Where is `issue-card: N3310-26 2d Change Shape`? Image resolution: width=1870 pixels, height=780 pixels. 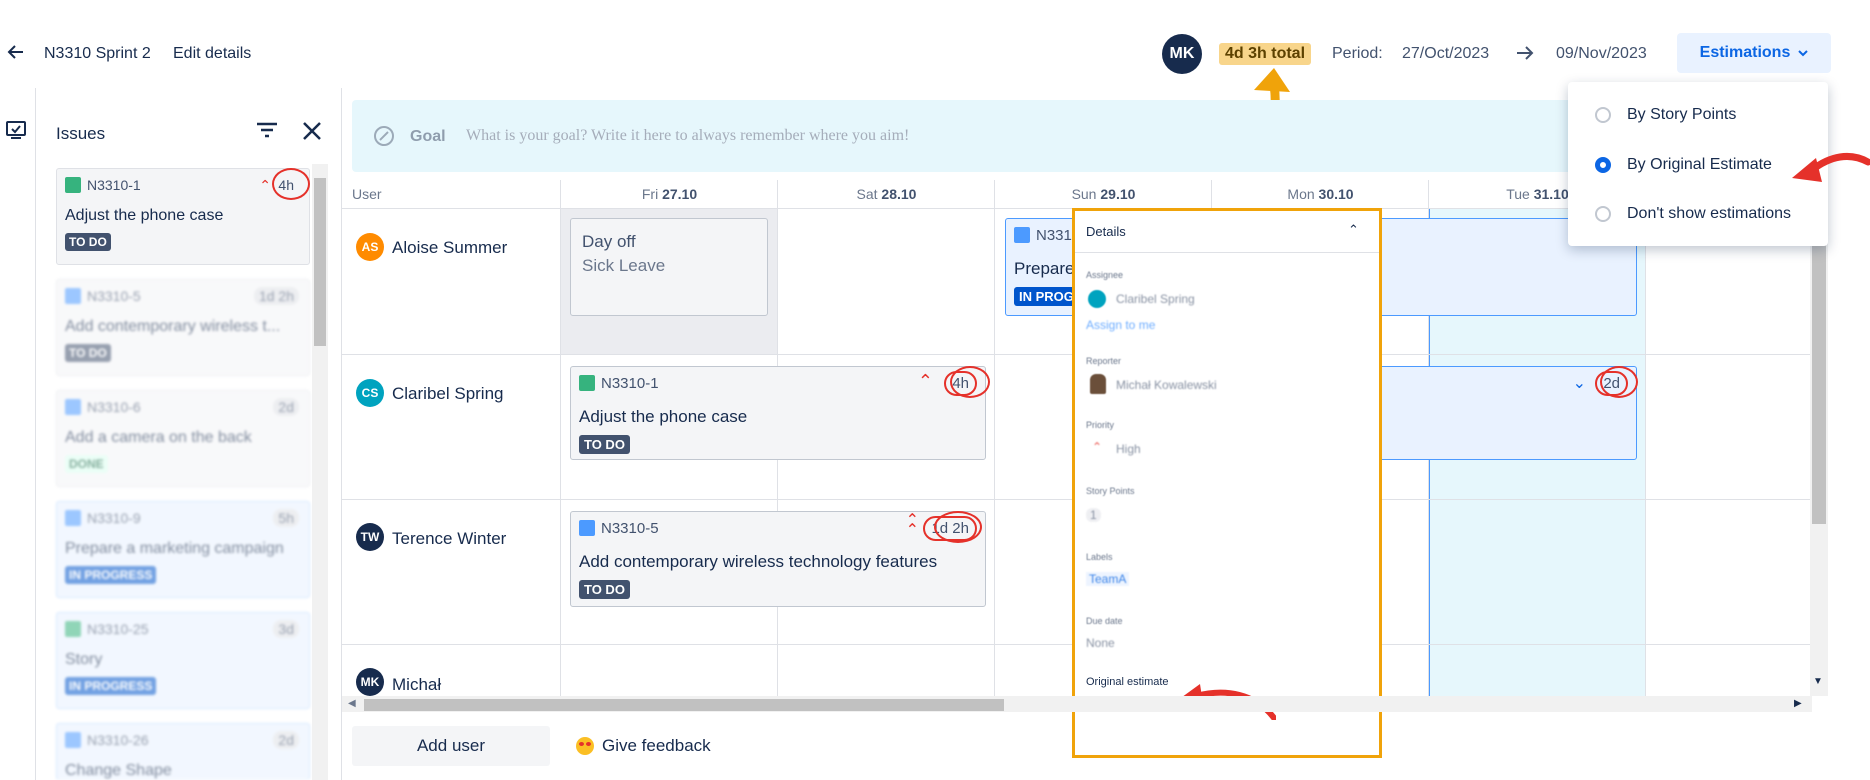
issue-card: N3310-26 2d Change Shape is located at coordinates (183, 751).